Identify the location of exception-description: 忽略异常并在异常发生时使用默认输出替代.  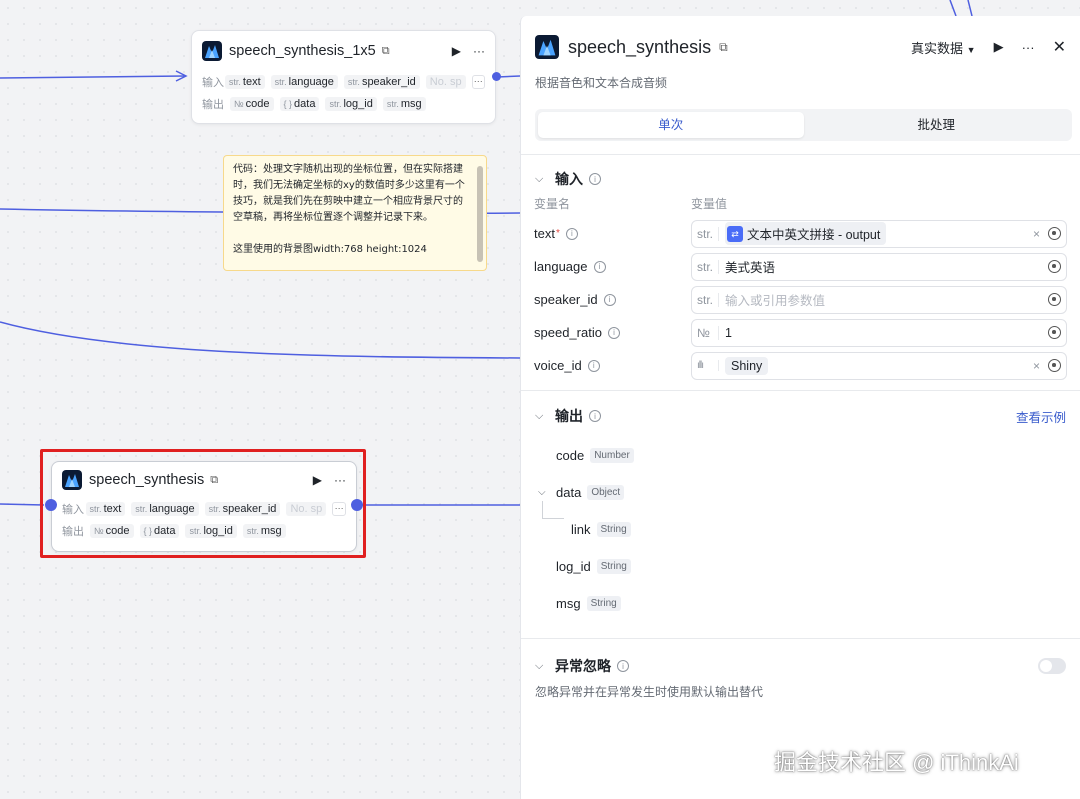
(649, 692).